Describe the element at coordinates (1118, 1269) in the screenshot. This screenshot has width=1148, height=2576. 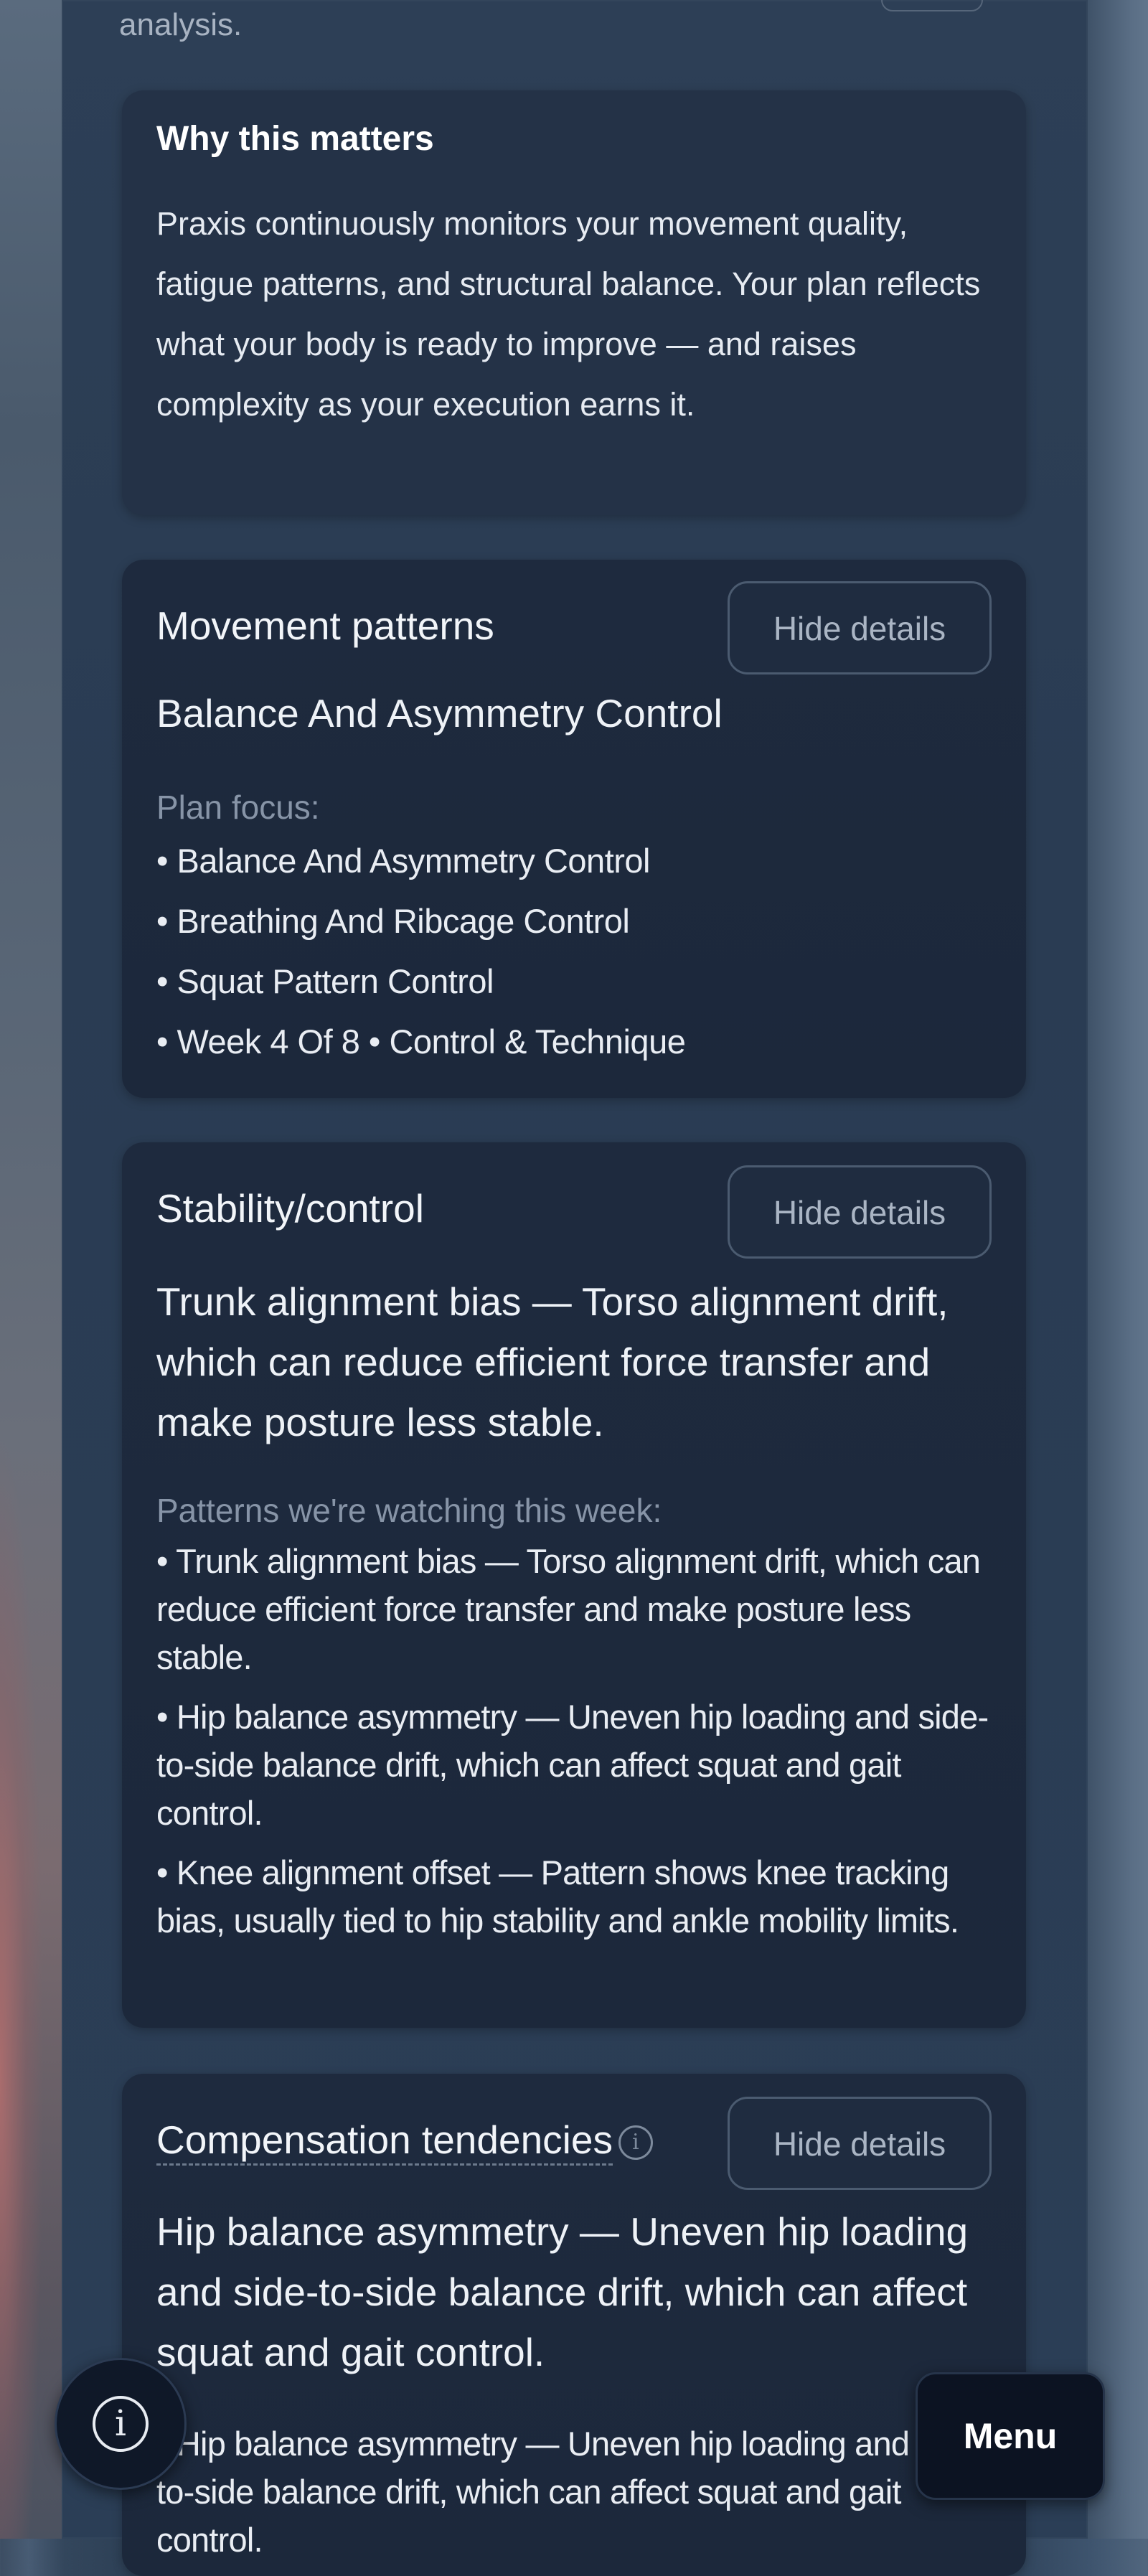
I see `background-right-edge` at that location.